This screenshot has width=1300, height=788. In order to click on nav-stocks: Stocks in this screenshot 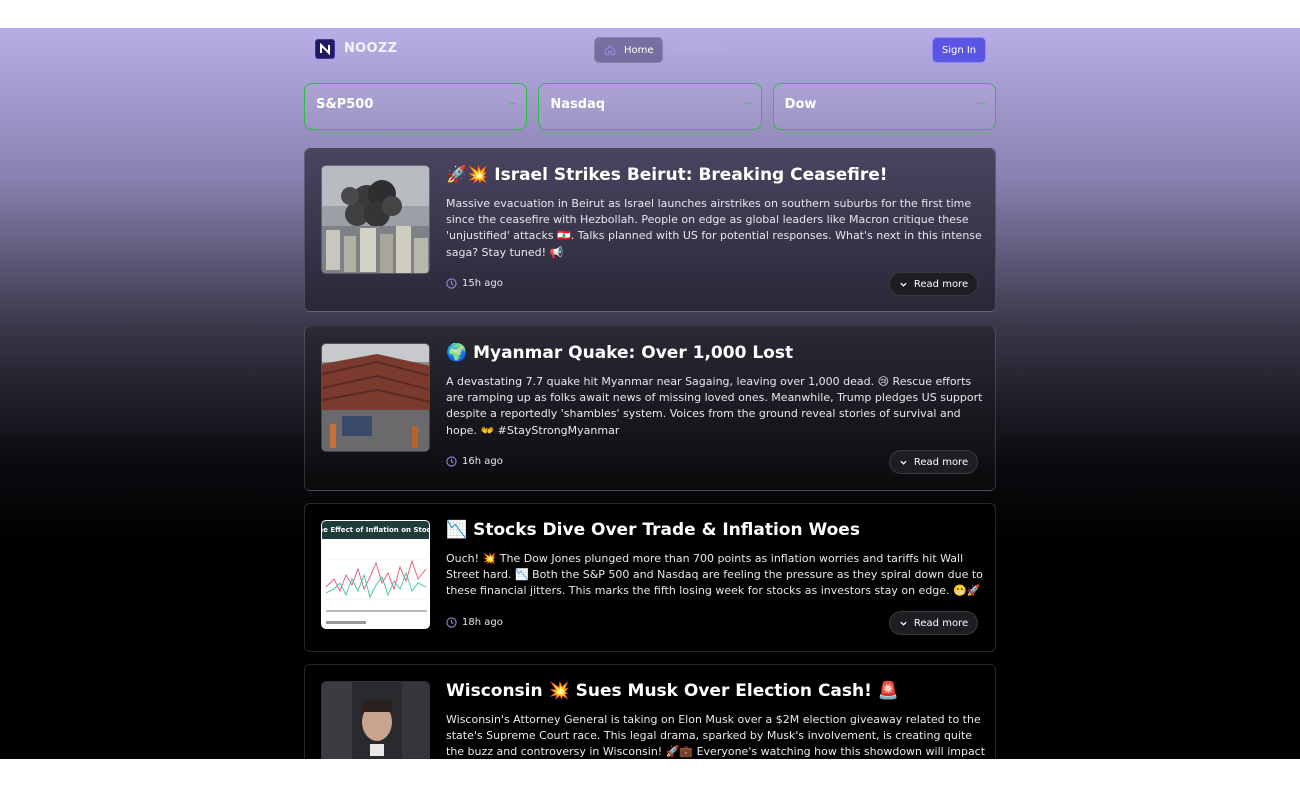, I will do `click(700, 50)`.